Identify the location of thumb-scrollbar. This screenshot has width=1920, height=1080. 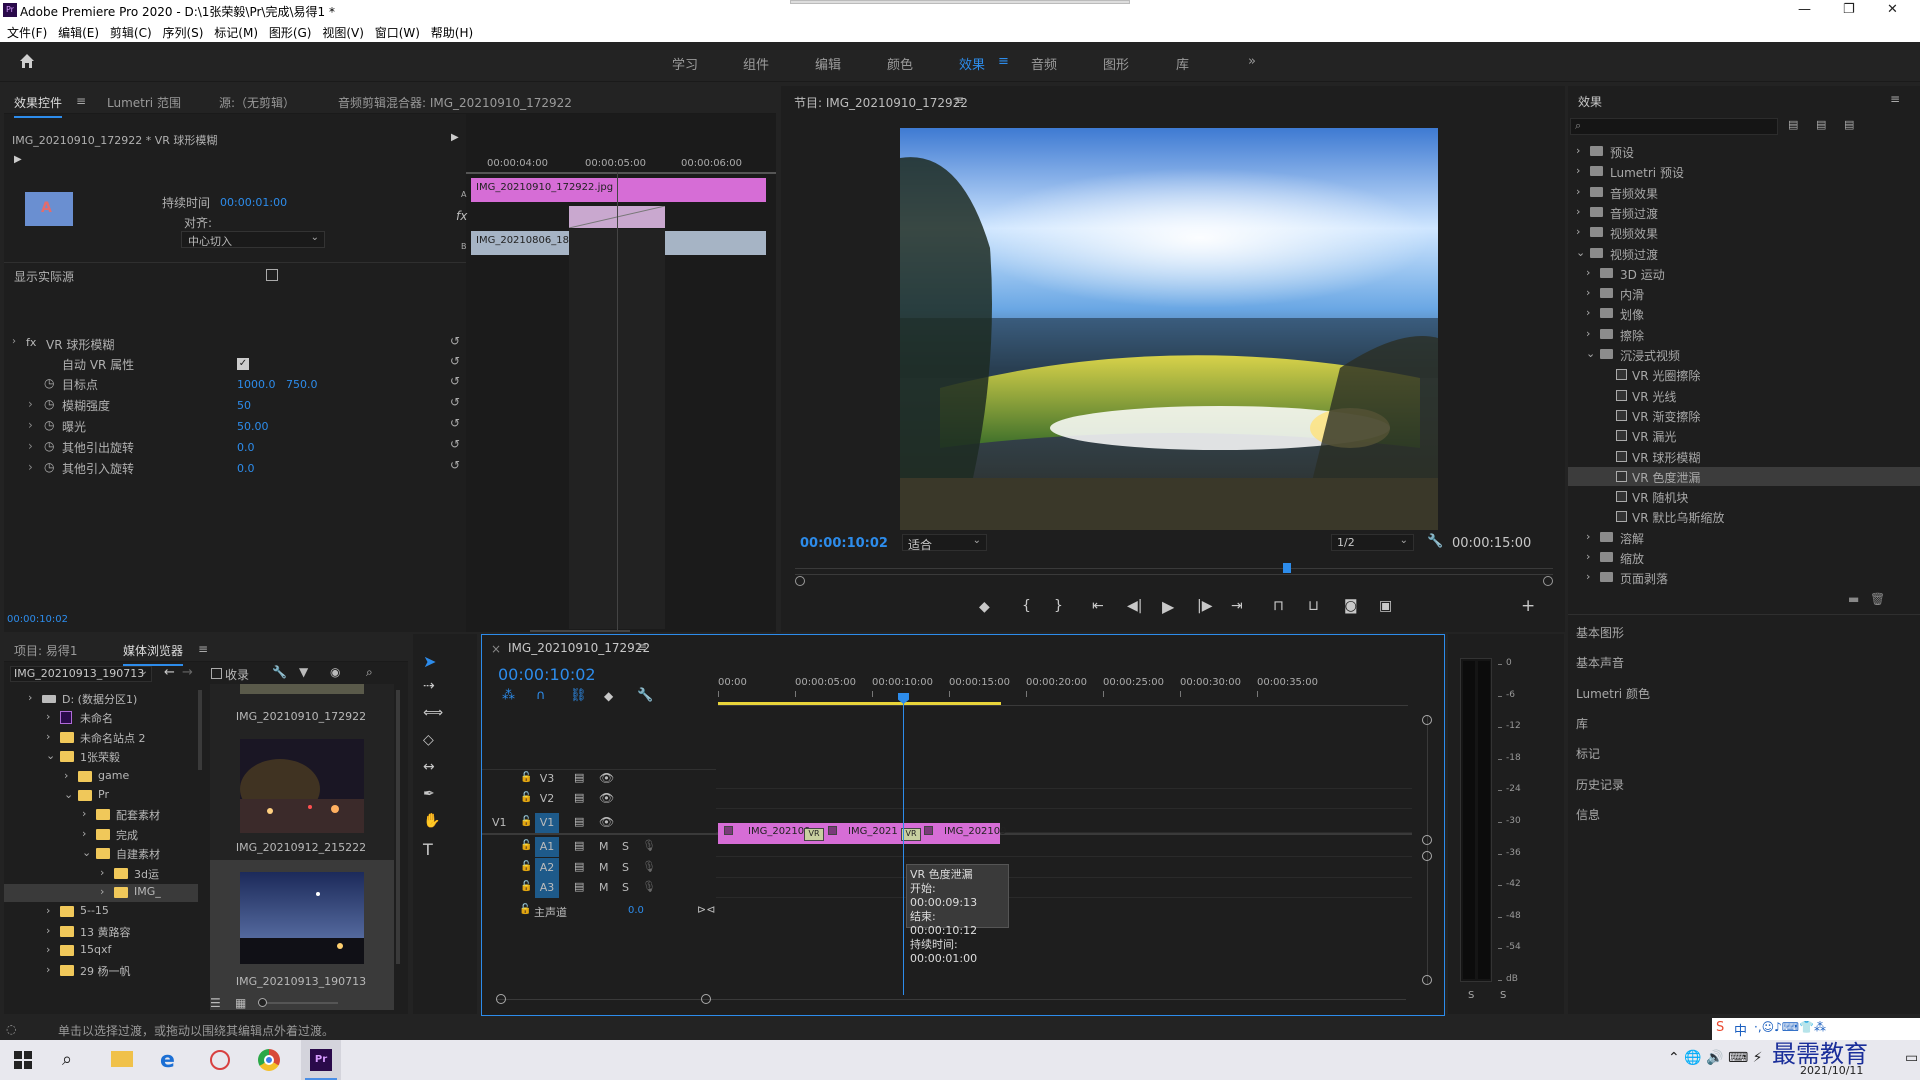
(398, 827).